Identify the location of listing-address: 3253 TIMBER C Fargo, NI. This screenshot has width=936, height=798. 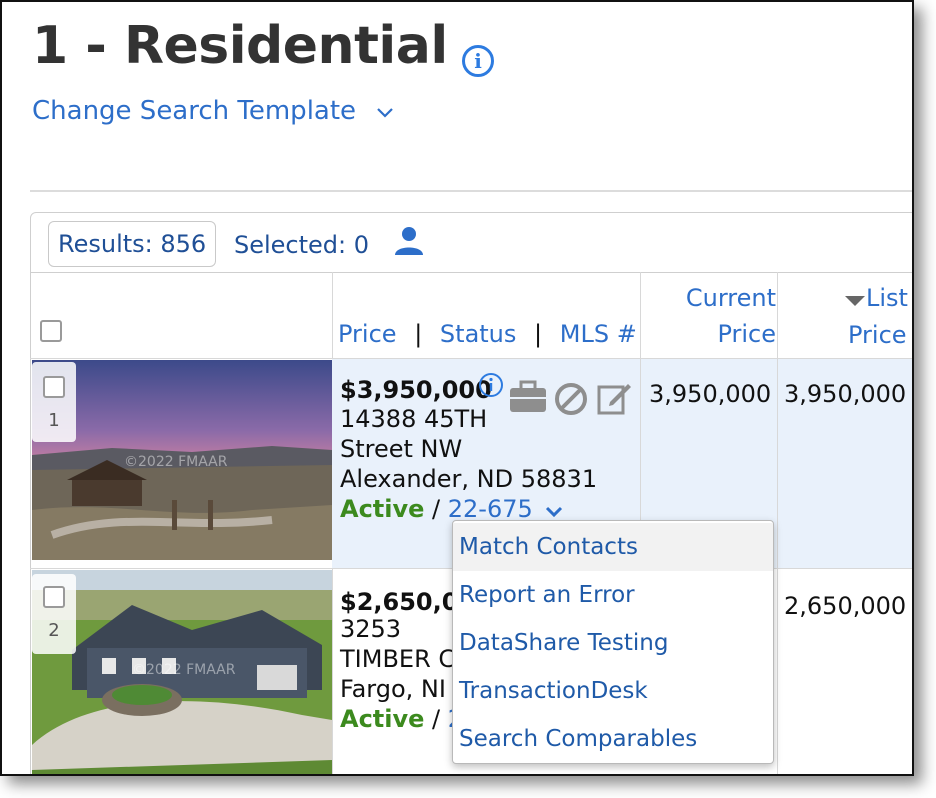
(397, 659).